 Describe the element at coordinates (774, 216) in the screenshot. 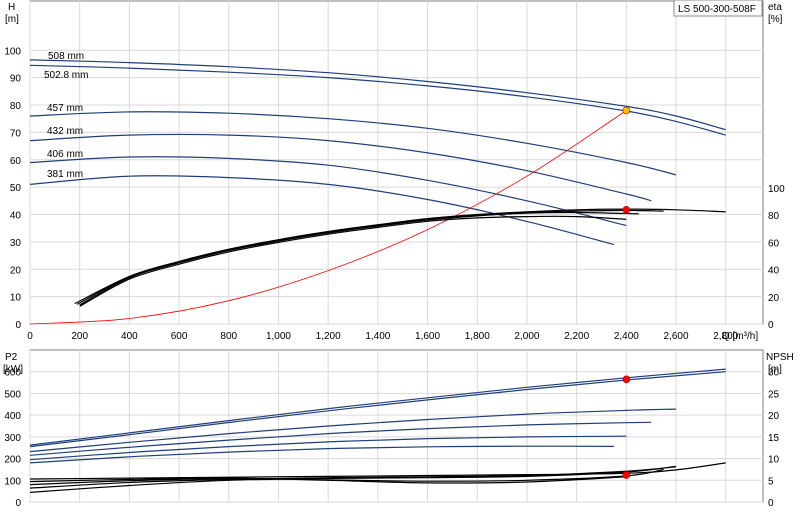

I see `y-right-tick-label: 80` at that location.